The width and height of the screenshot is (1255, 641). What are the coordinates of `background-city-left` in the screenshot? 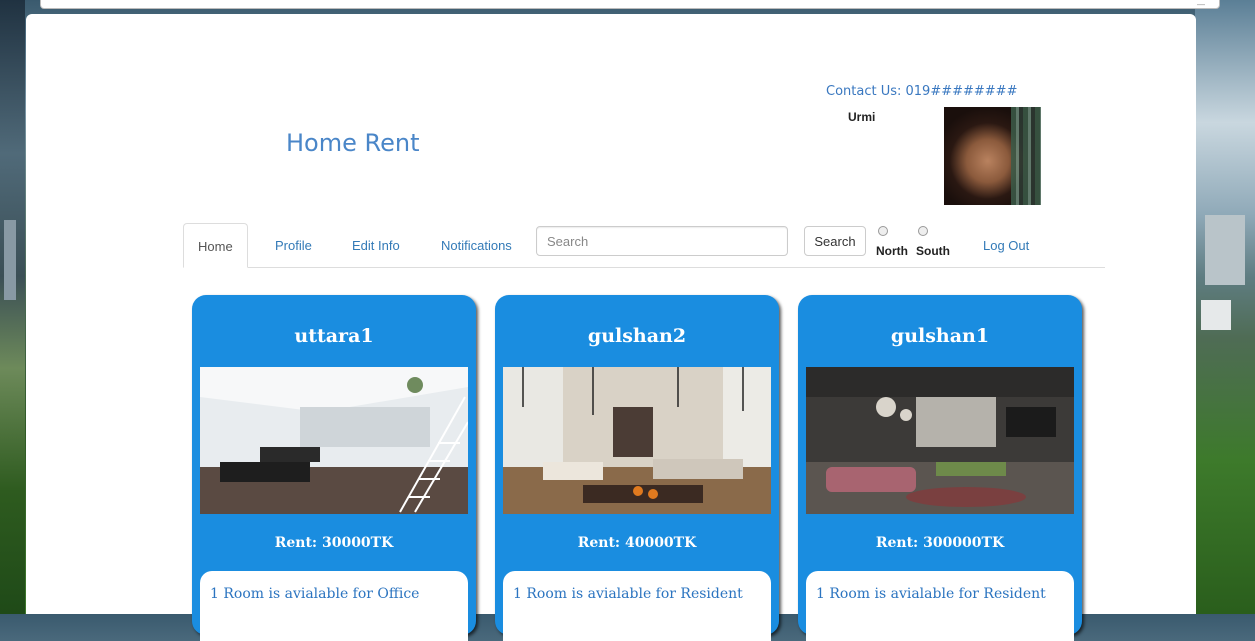 It's located at (12, 307).